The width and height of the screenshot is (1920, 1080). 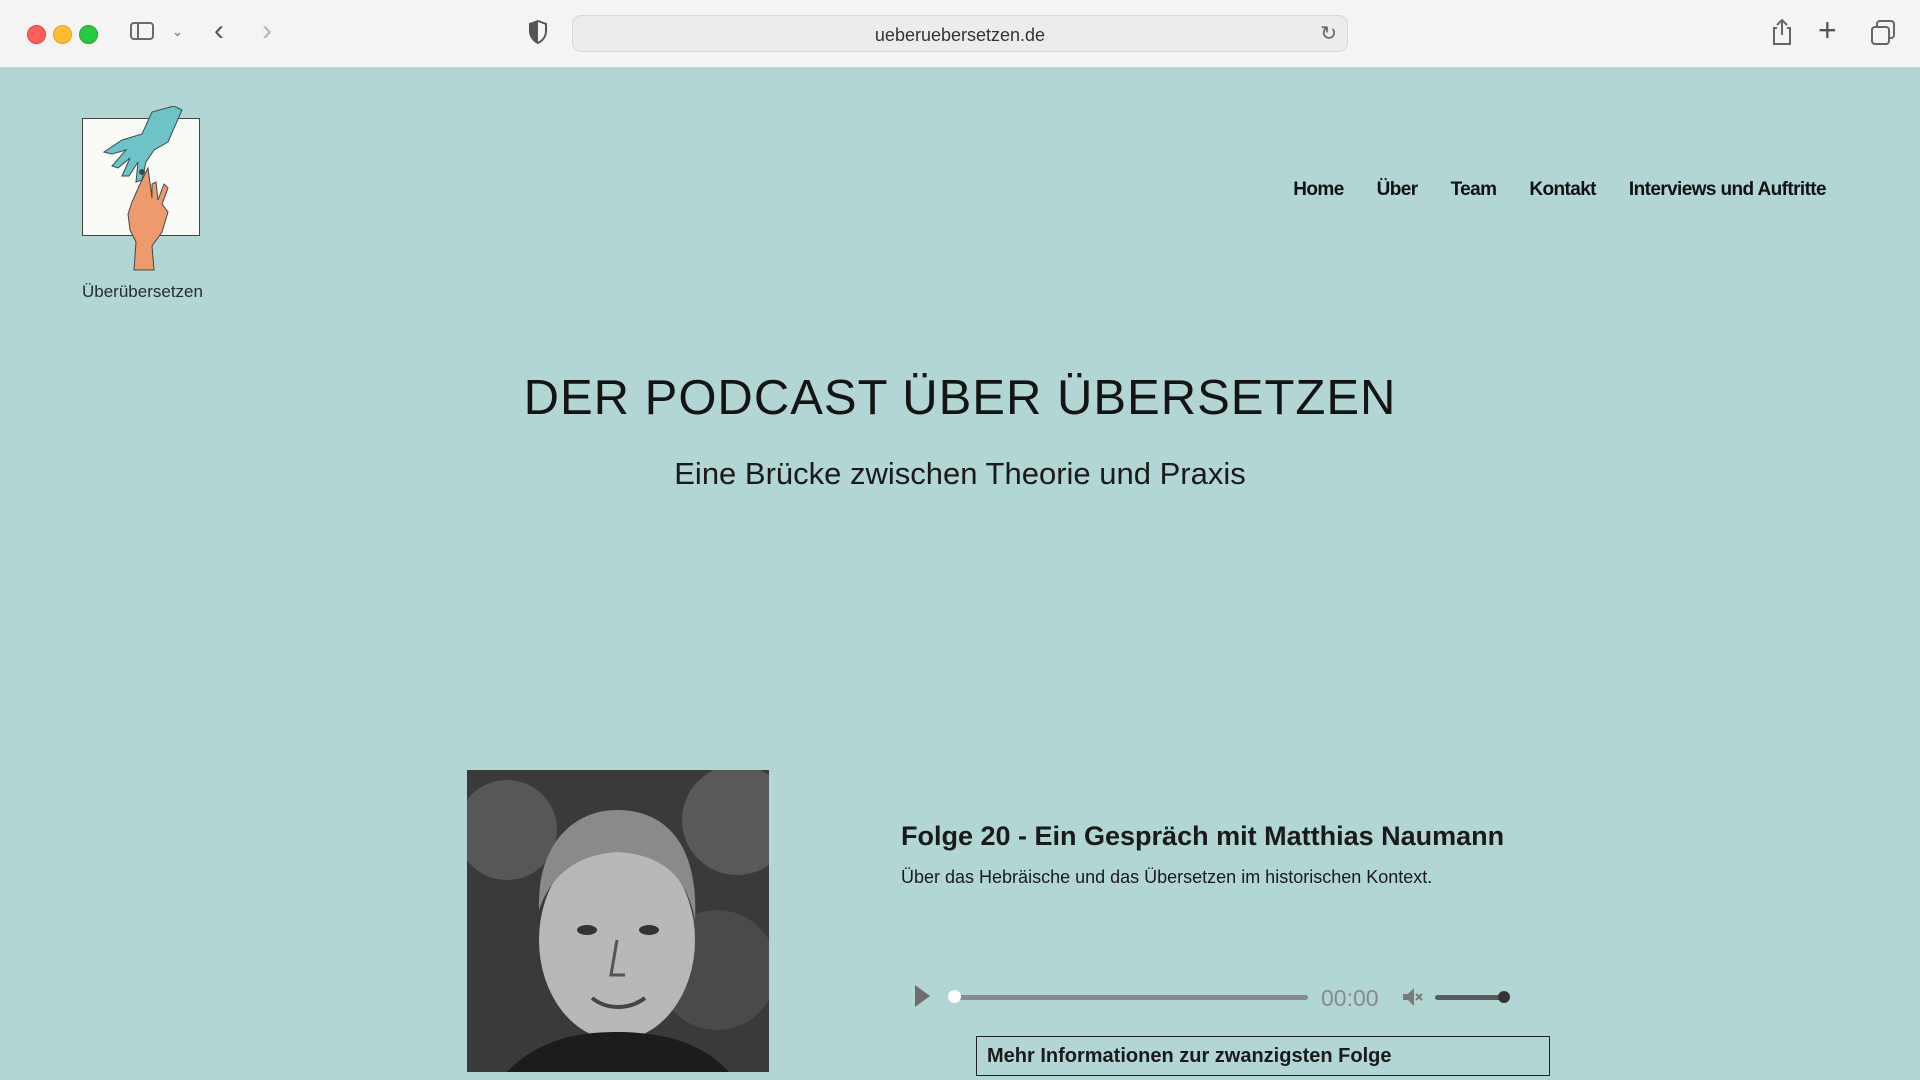 What do you see at coordinates (36, 34) in the screenshot?
I see `close-window-button` at bounding box center [36, 34].